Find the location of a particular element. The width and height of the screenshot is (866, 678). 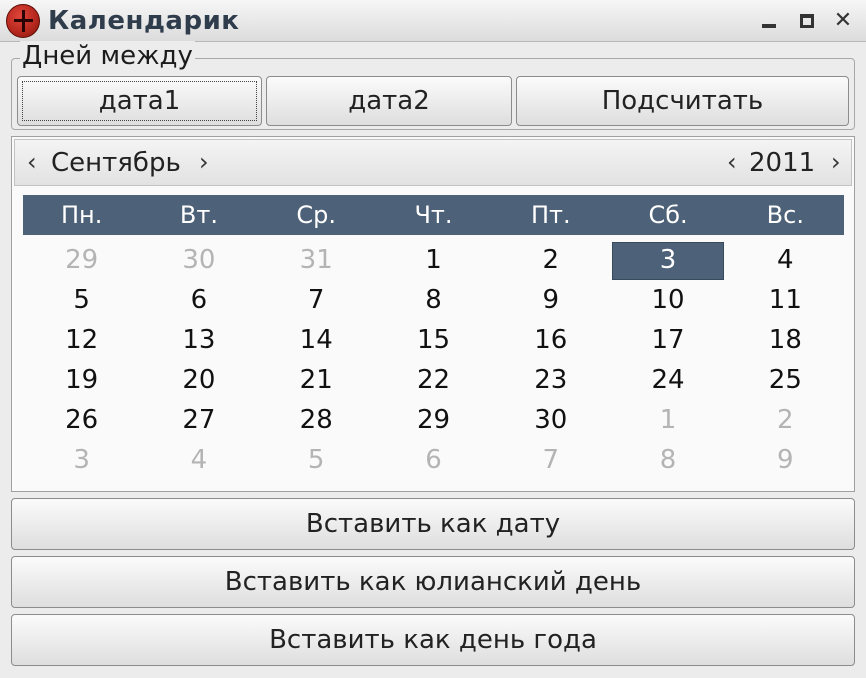

calendar-day: 15 is located at coordinates (433, 340).